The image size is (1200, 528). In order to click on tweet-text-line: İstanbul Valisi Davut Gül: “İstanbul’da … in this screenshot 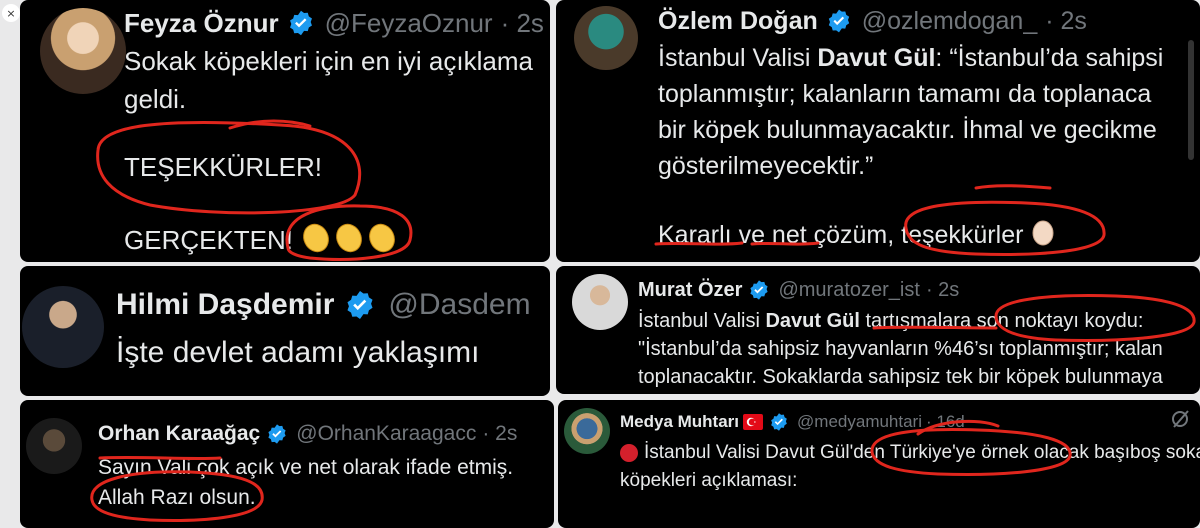, I will do `click(911, 58)`.